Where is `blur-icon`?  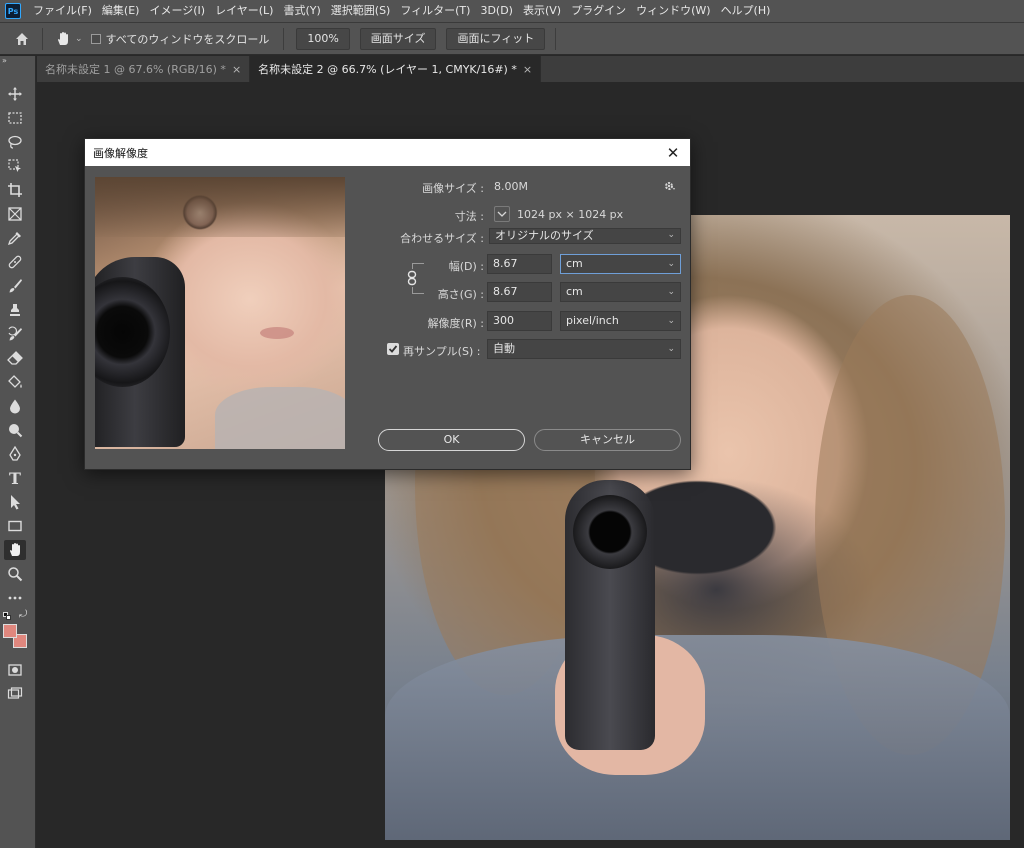
blur-icon is located at coordinates (15, 406).